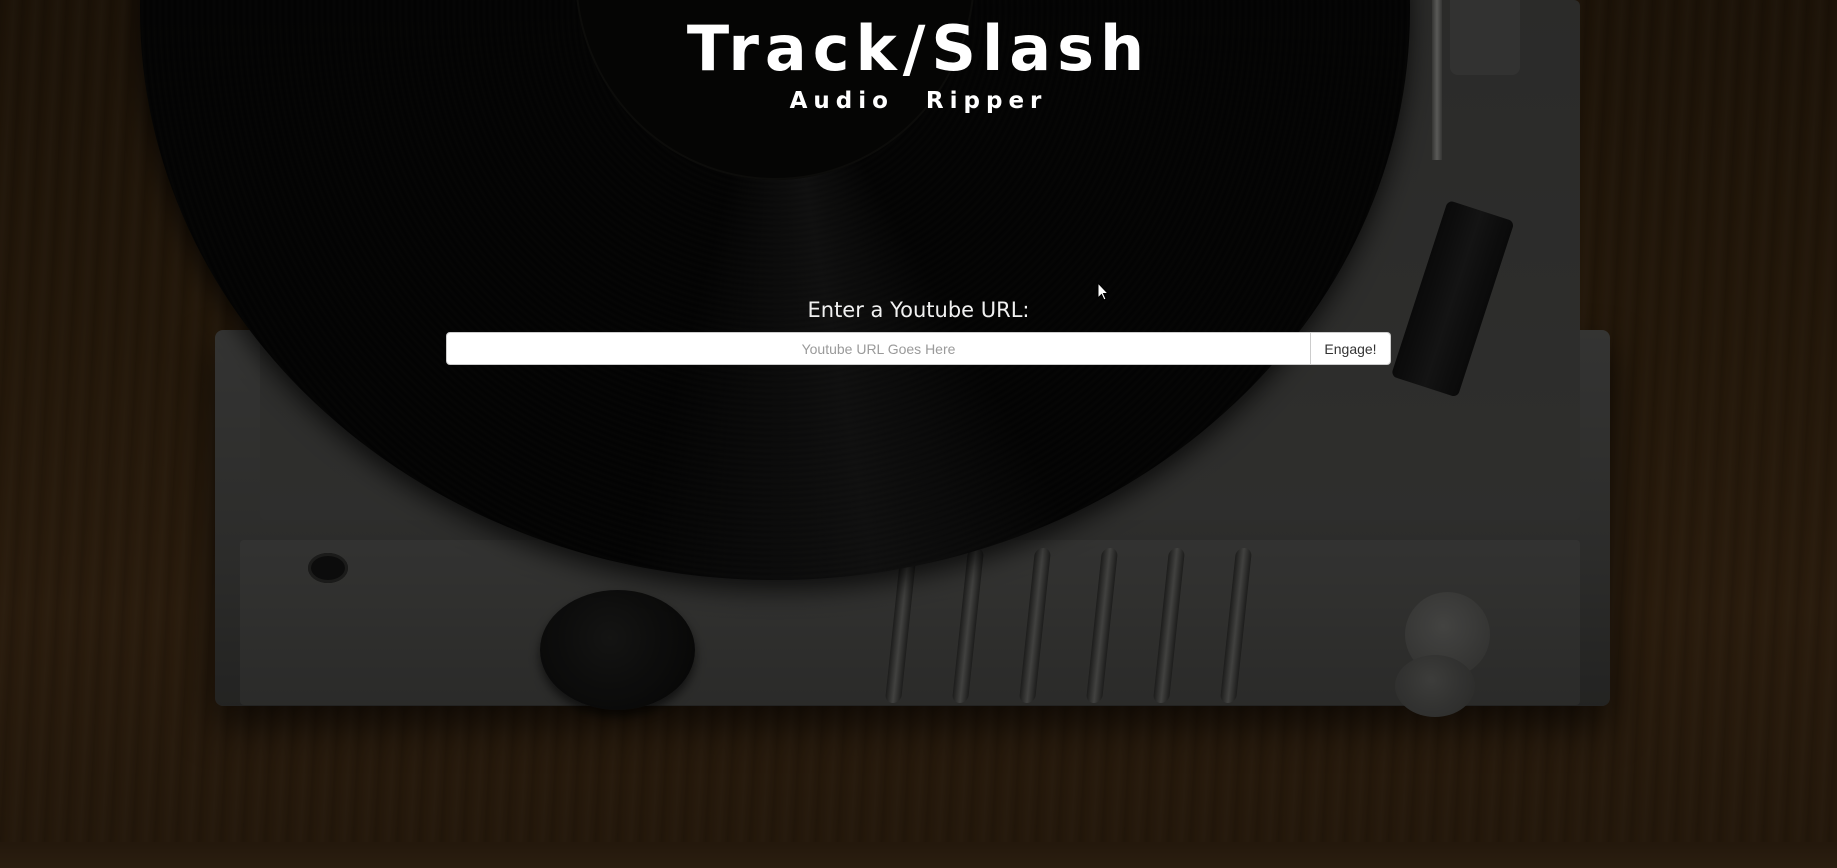 This screenshot has width=1837, height=868. What do you see at coordinates (918, 101) in the screenshot?
I see `site-subtitle: Audio Ripper` at bounding box center [918, 101].